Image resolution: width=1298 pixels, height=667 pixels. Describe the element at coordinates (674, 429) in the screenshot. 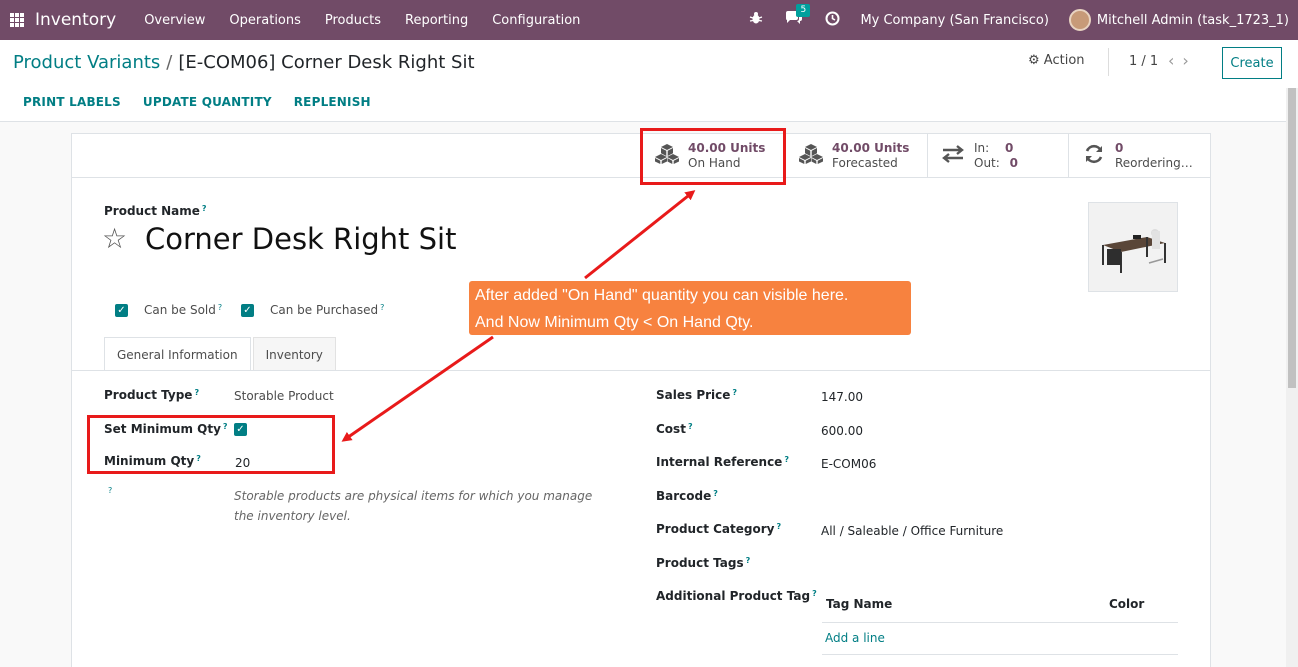

I see `cost-label: Cost?` at that location.